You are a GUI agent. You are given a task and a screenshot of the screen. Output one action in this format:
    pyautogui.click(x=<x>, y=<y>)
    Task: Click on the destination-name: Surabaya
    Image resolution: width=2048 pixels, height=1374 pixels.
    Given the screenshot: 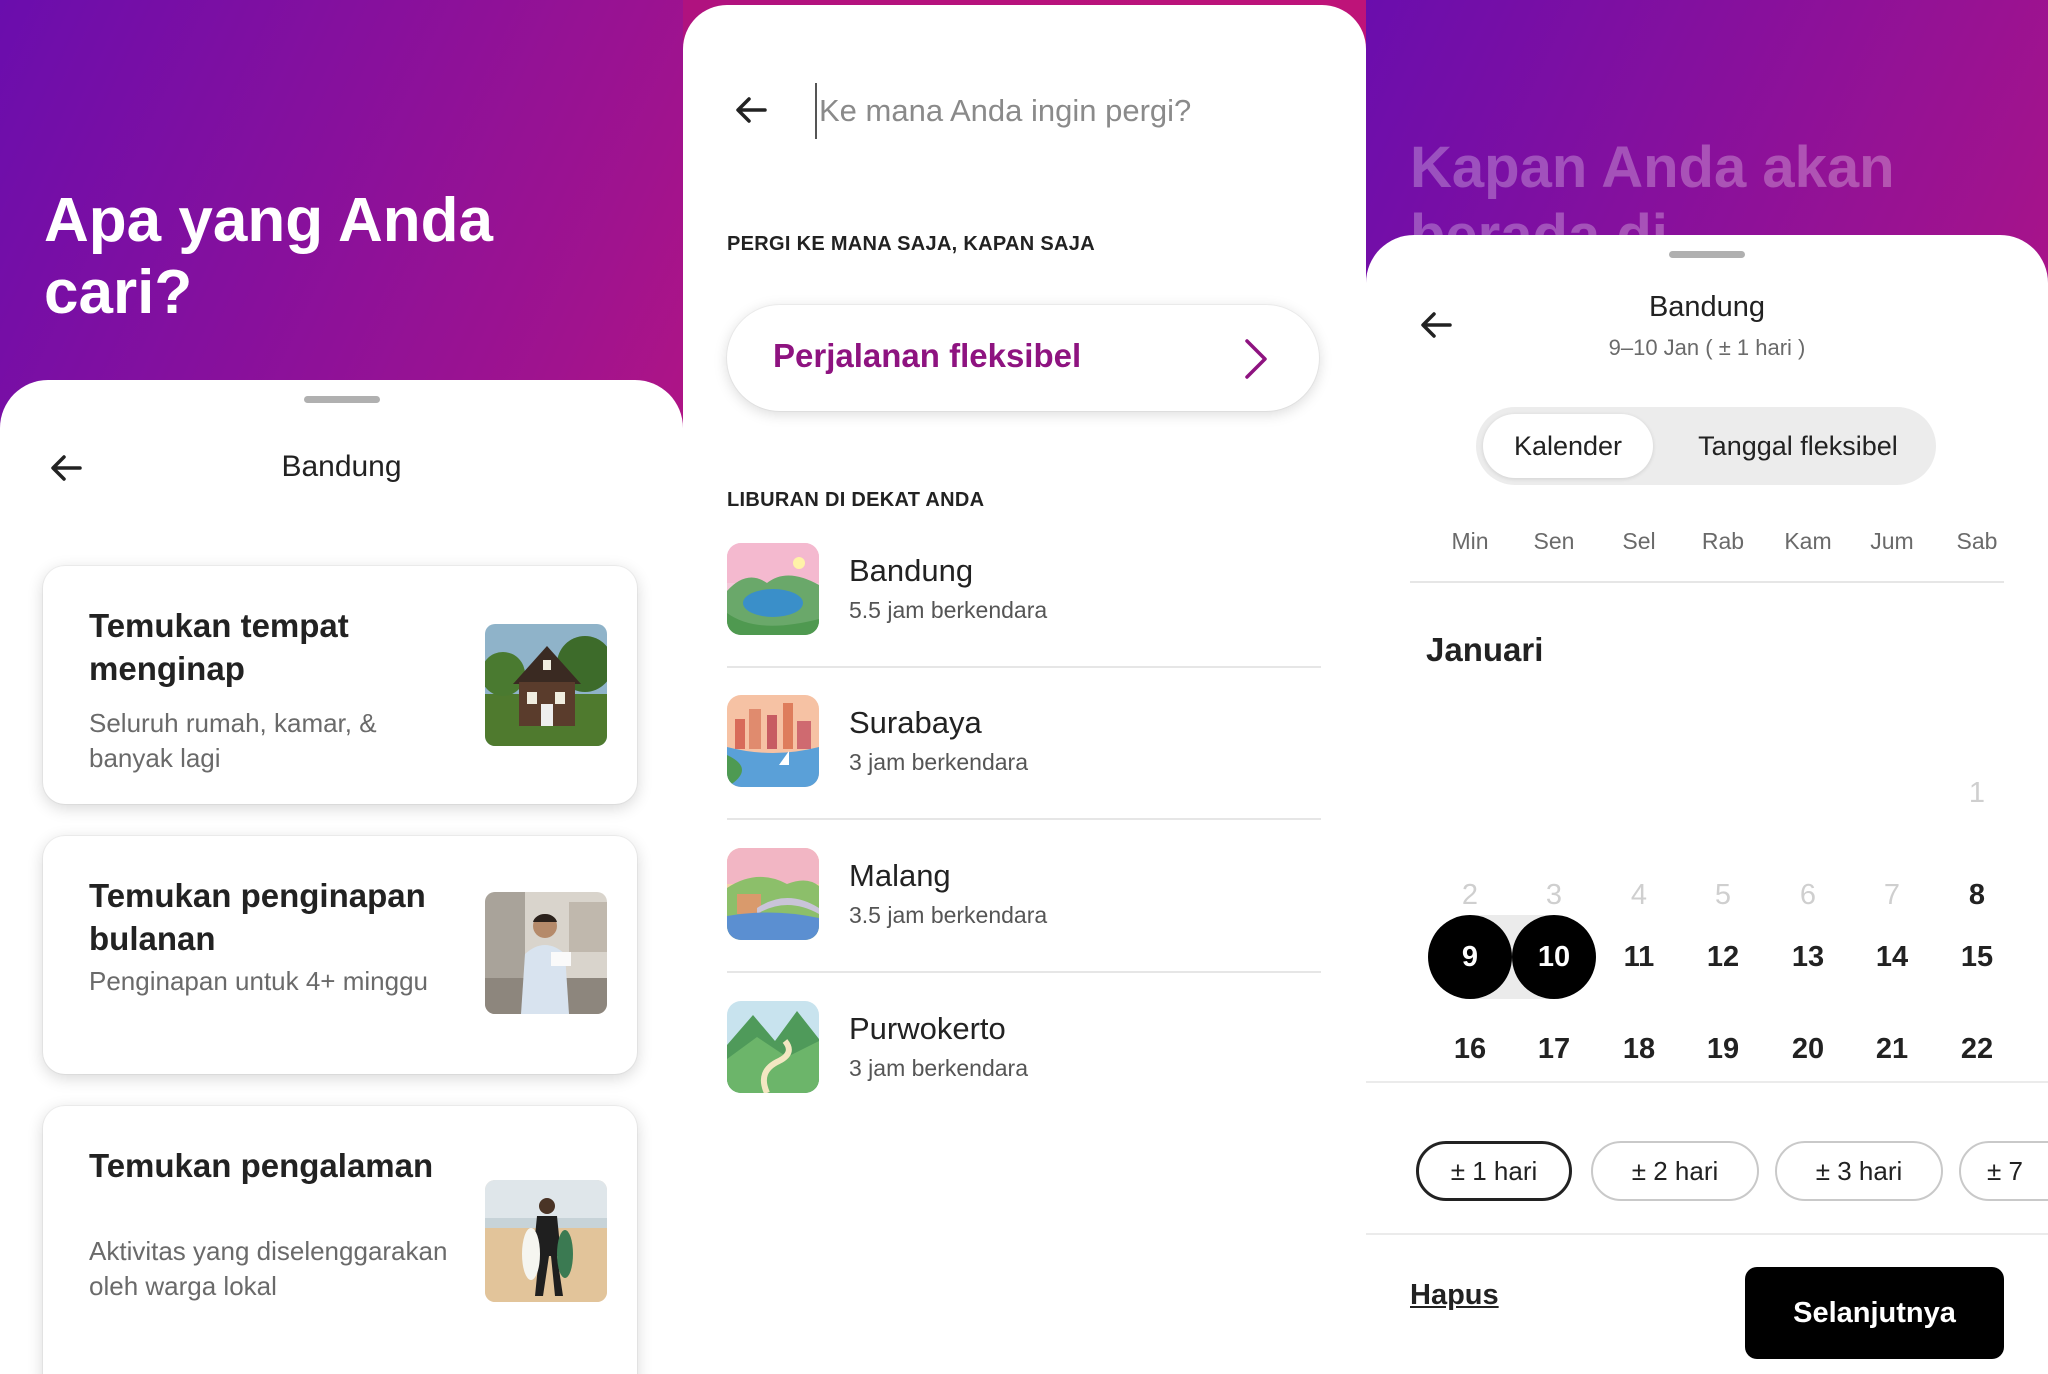 What is the action you would take?
    pyautogui.click(x=915, y=722)
    